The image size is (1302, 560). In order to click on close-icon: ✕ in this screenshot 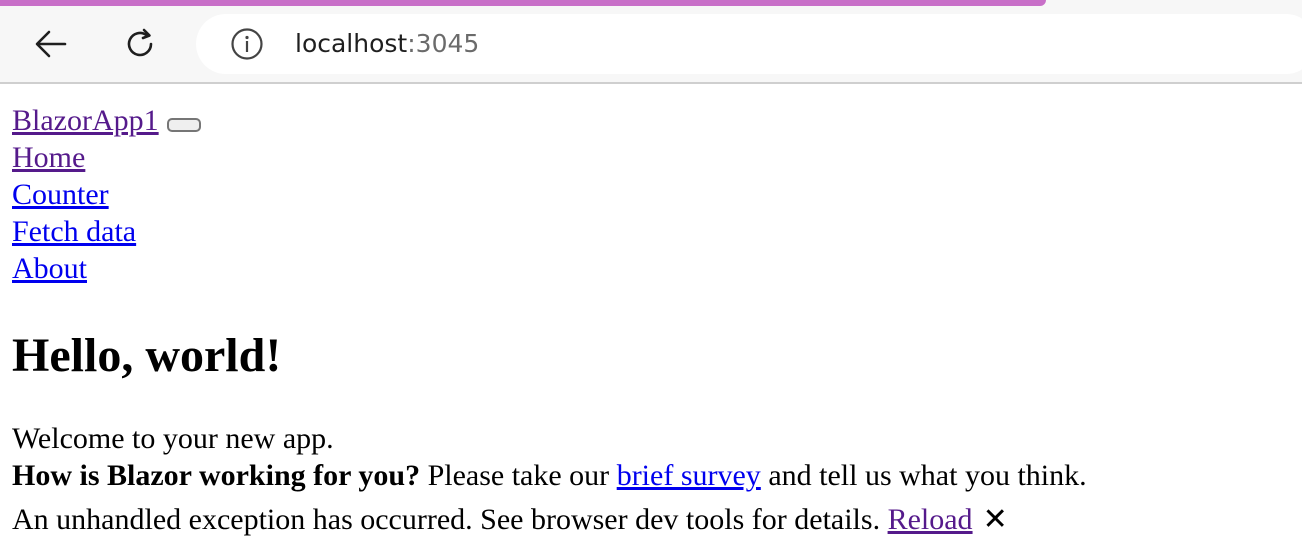, I will do `click(995, 519)`.